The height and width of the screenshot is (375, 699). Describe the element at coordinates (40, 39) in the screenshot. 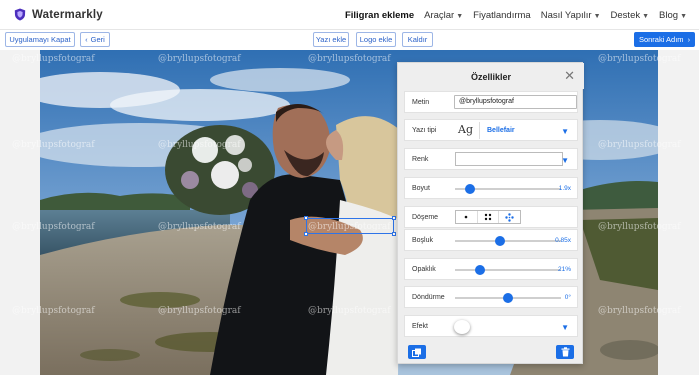

I see `close-app-button: Uygulamayı Kapat` at that location.